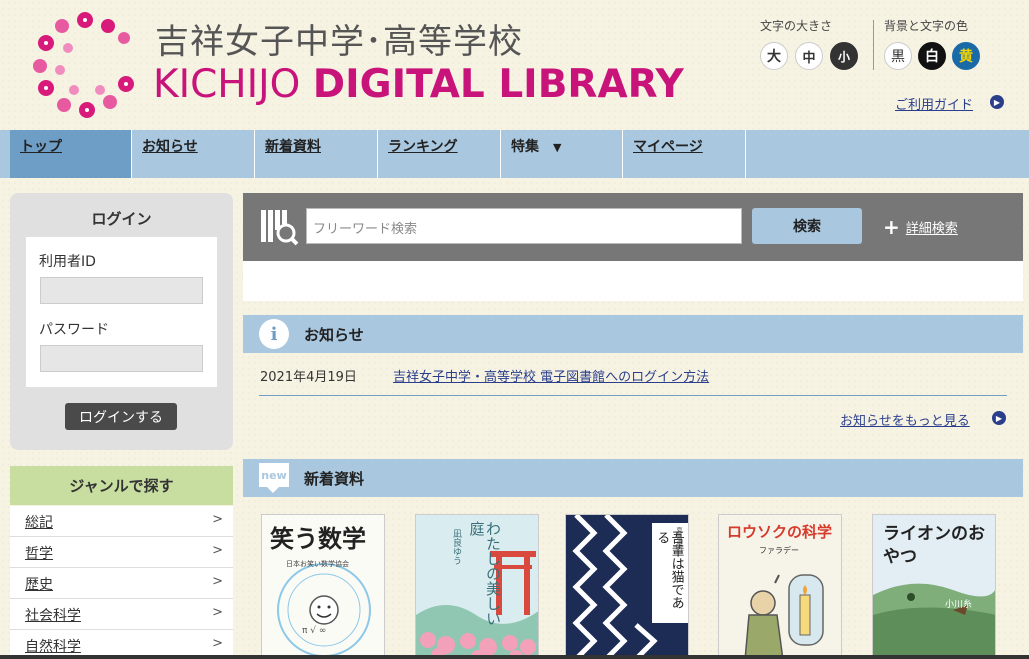 The height and width of the screenshot is (659, 1029). What do you see at coordinates (121, 358) in the screenshot?
I see `password-input` at bounding box center [121, 358].